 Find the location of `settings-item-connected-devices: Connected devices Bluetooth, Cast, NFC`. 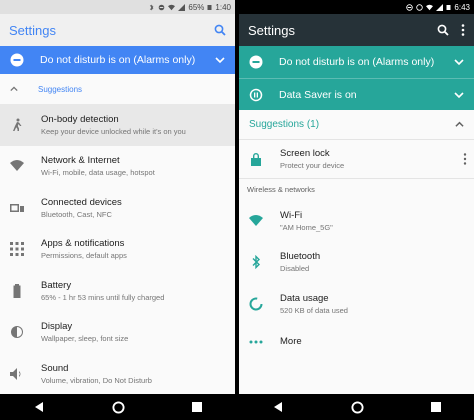

settings-item-connected-devices: Connected devices Bluetooth, Cast, NFC is located at coordinates (117, 208).